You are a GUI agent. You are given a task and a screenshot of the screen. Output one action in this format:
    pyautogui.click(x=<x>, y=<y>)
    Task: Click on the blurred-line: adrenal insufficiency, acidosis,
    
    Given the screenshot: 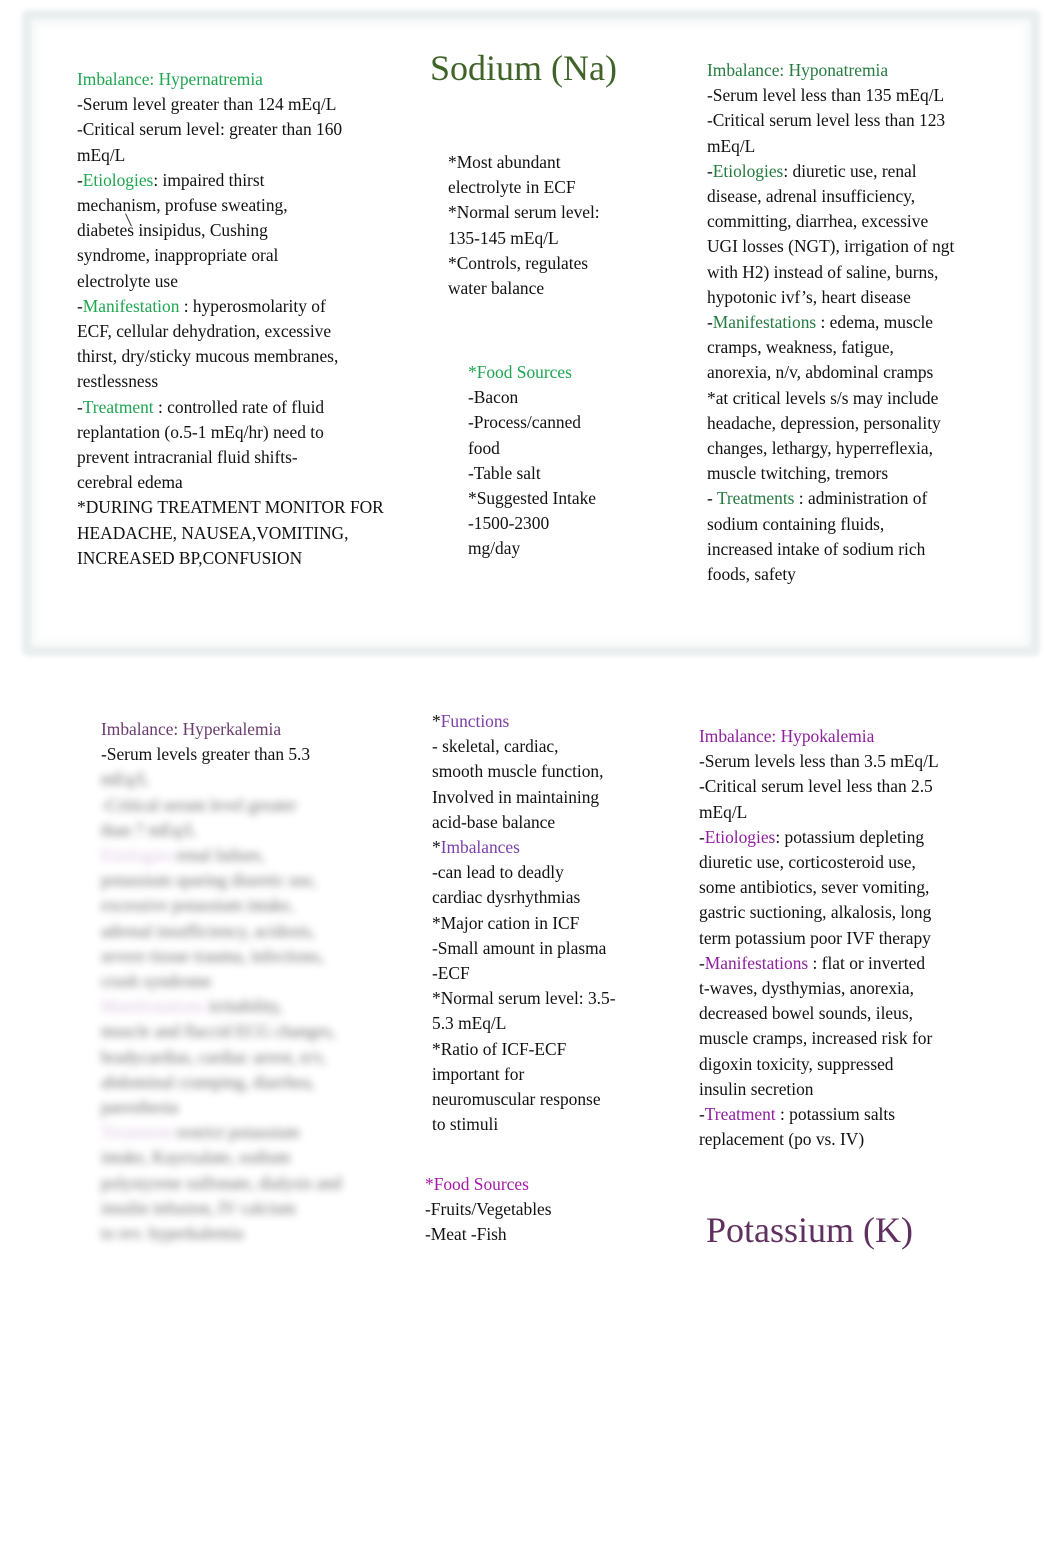 What is the action you would take?
    pyautogui.click(x=208, y=930)
    